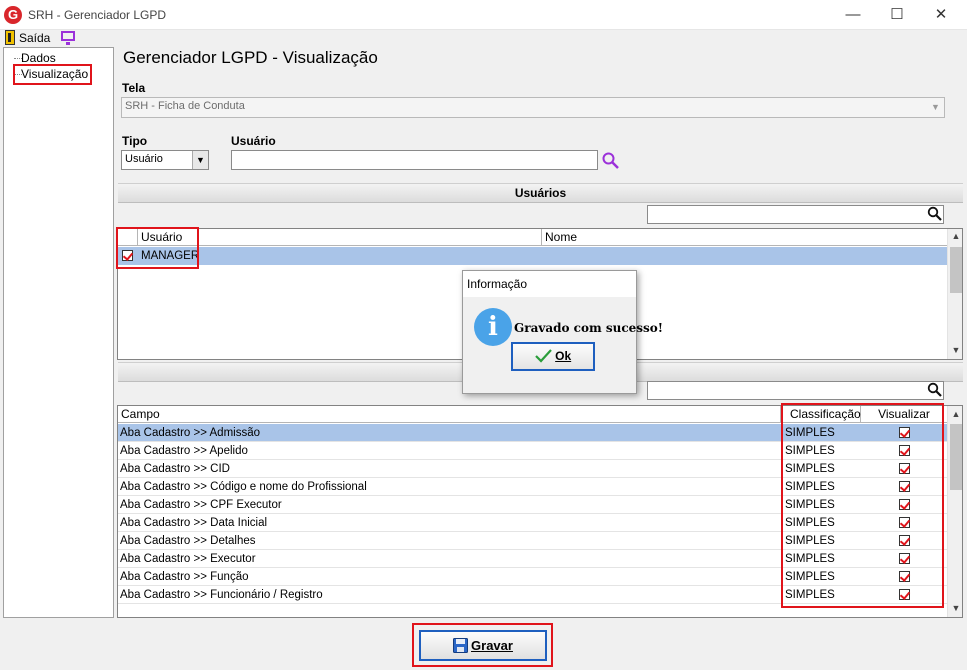 The height and width of the screenshot is (670, 967). I want to click on info-icon: i, so click(493, 327).